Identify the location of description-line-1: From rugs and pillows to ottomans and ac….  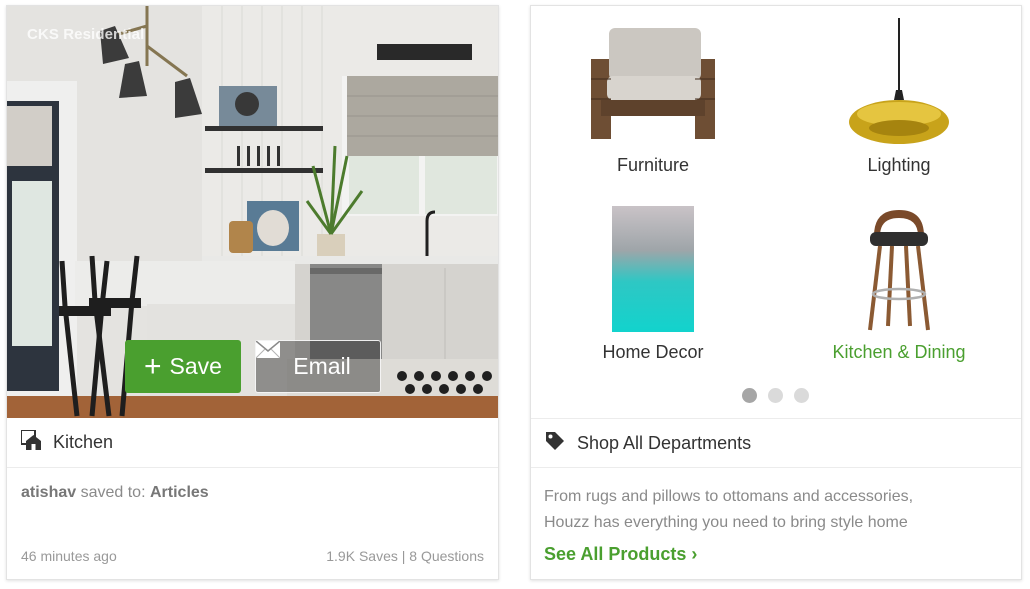
(729, 496).